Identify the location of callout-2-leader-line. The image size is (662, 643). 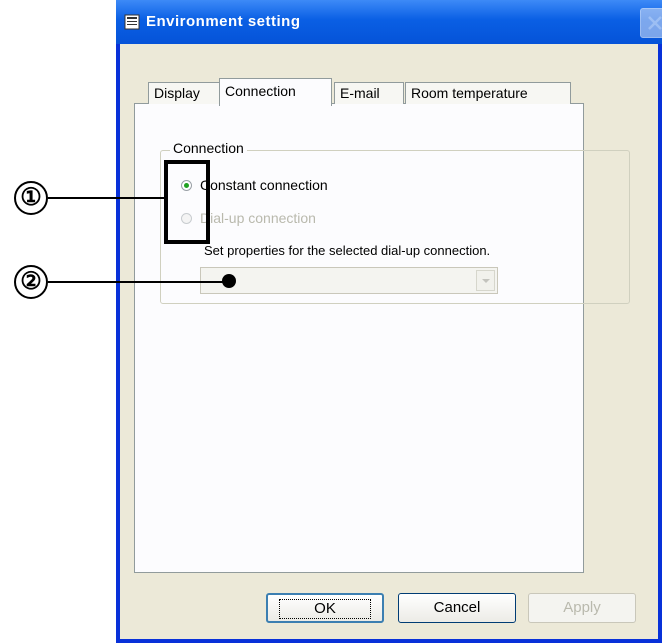
(138, 282).